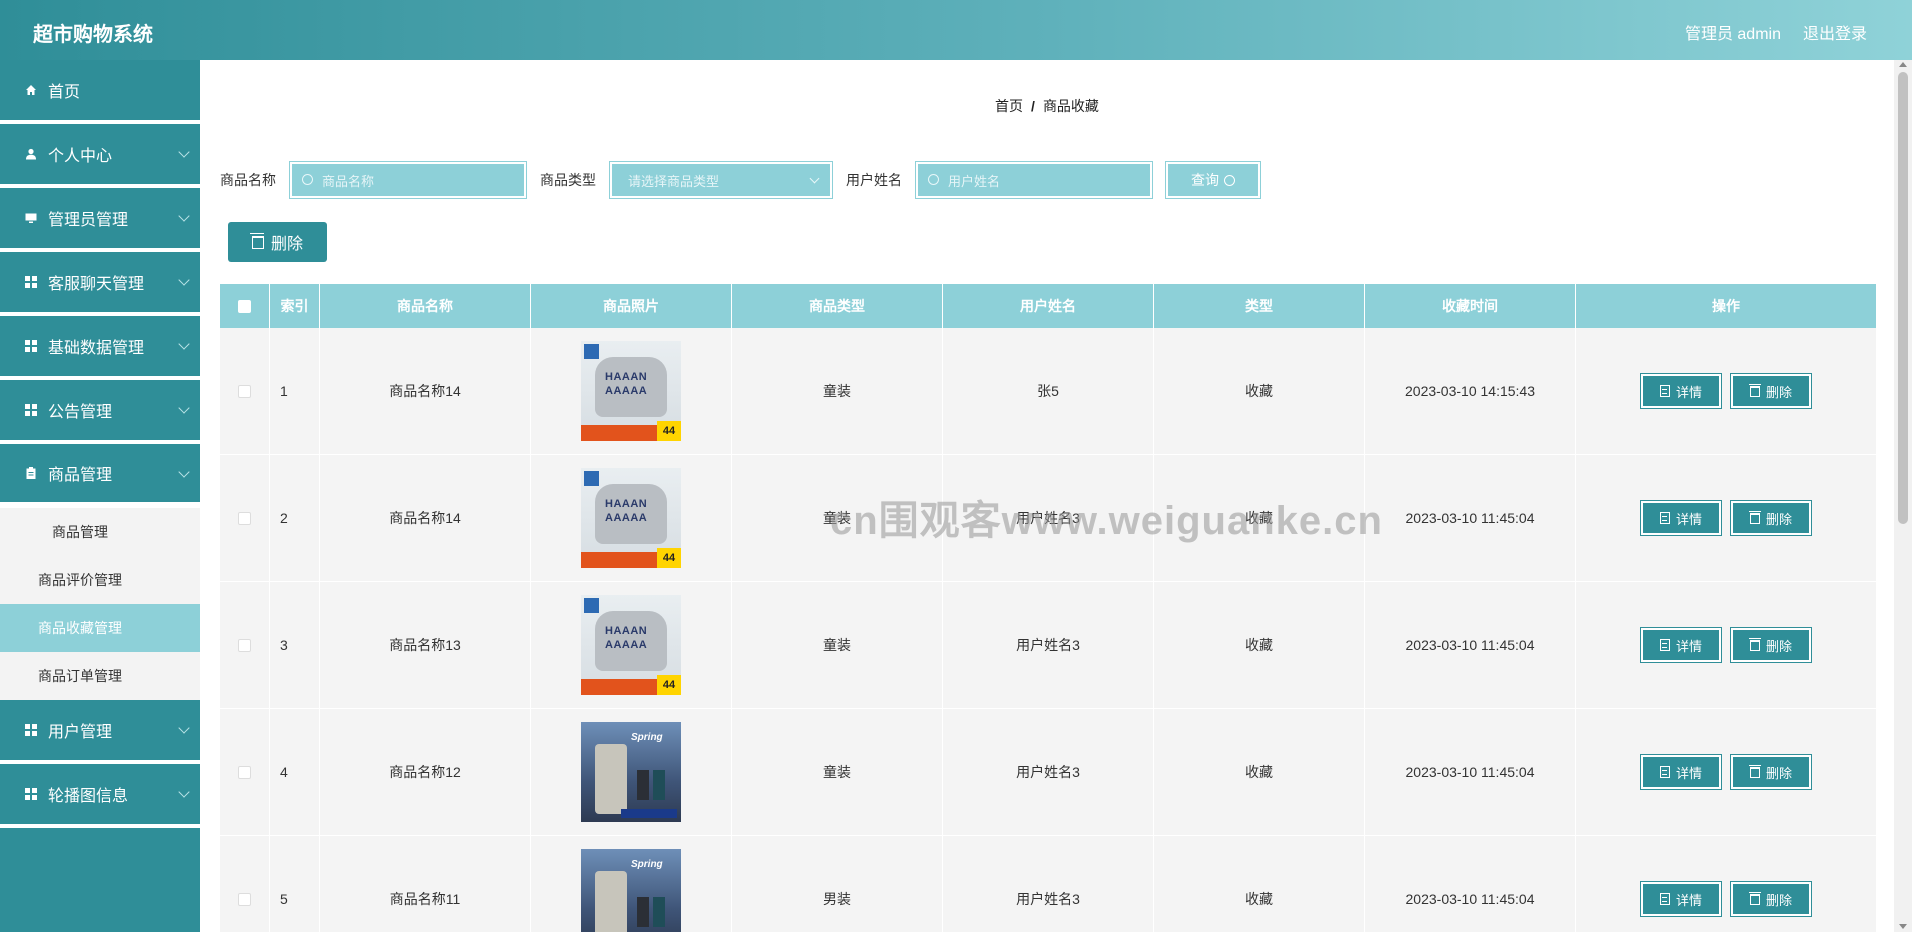  What do you see at coordinates (425, 518) in the screenshot?
I see `goods-name-cell: 商品名称14` at bounding box center [425, 518].